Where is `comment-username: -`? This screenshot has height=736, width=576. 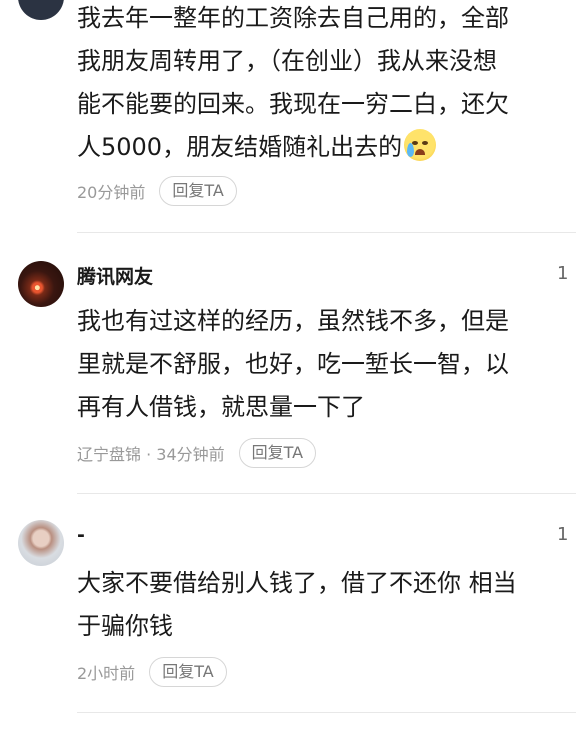
comment-username: - is located at coordinates (81, 535).